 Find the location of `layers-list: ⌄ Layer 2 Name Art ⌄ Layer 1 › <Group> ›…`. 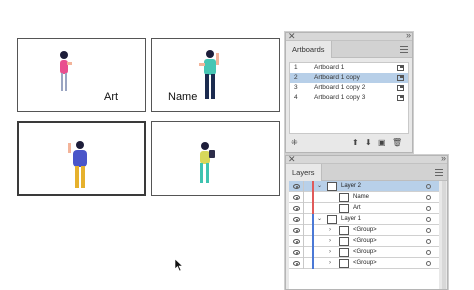

layers-list: ⌄ Layer 2 Name Art ⌄ Layer 1 › <Group> ›… is located at coordinates (364, 235).